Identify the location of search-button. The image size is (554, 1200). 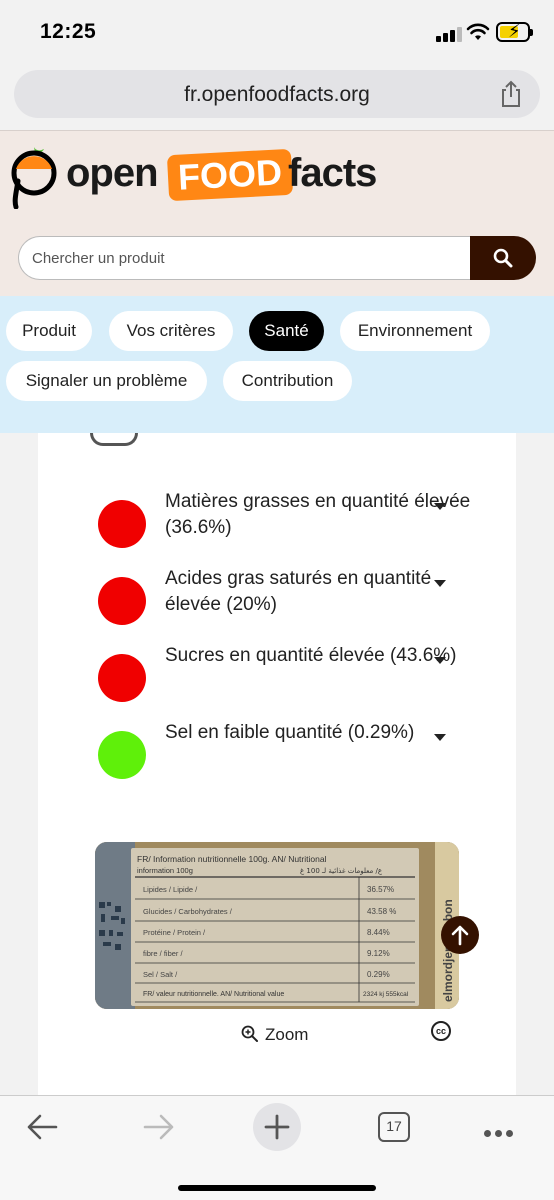
(503, 258).